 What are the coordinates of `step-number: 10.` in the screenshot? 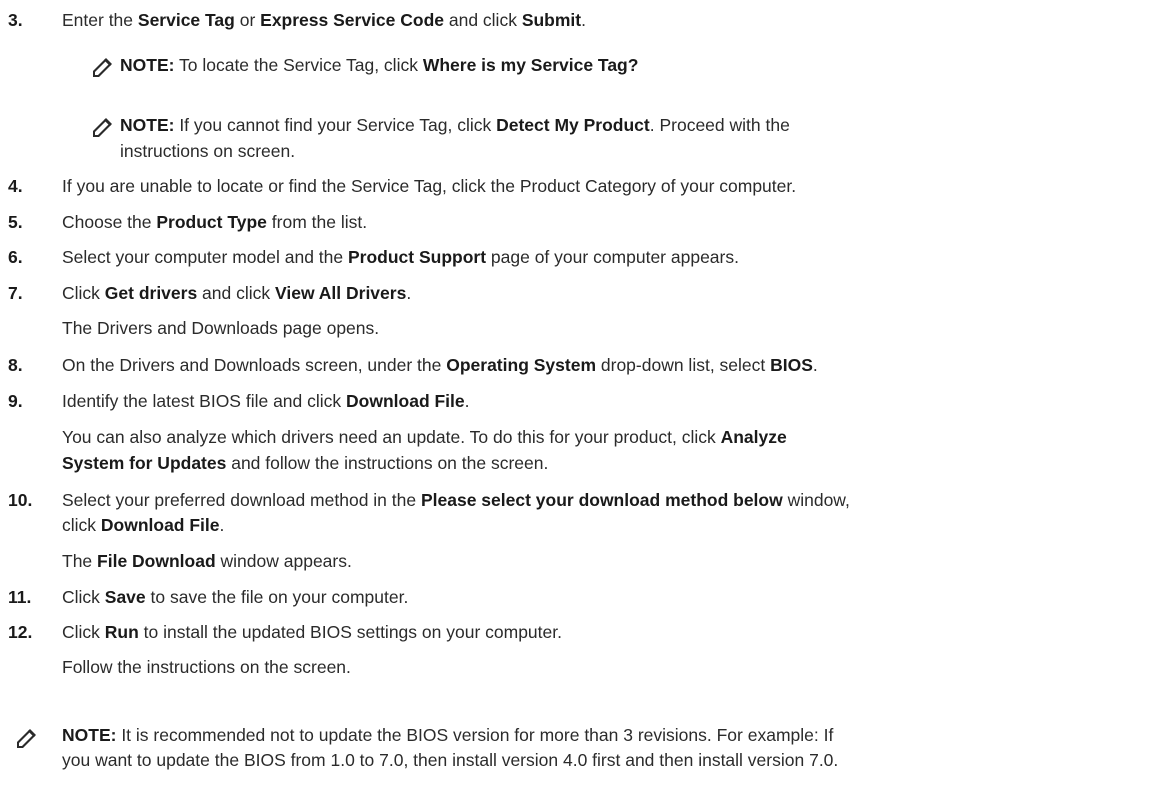 It's located at (20, 500).